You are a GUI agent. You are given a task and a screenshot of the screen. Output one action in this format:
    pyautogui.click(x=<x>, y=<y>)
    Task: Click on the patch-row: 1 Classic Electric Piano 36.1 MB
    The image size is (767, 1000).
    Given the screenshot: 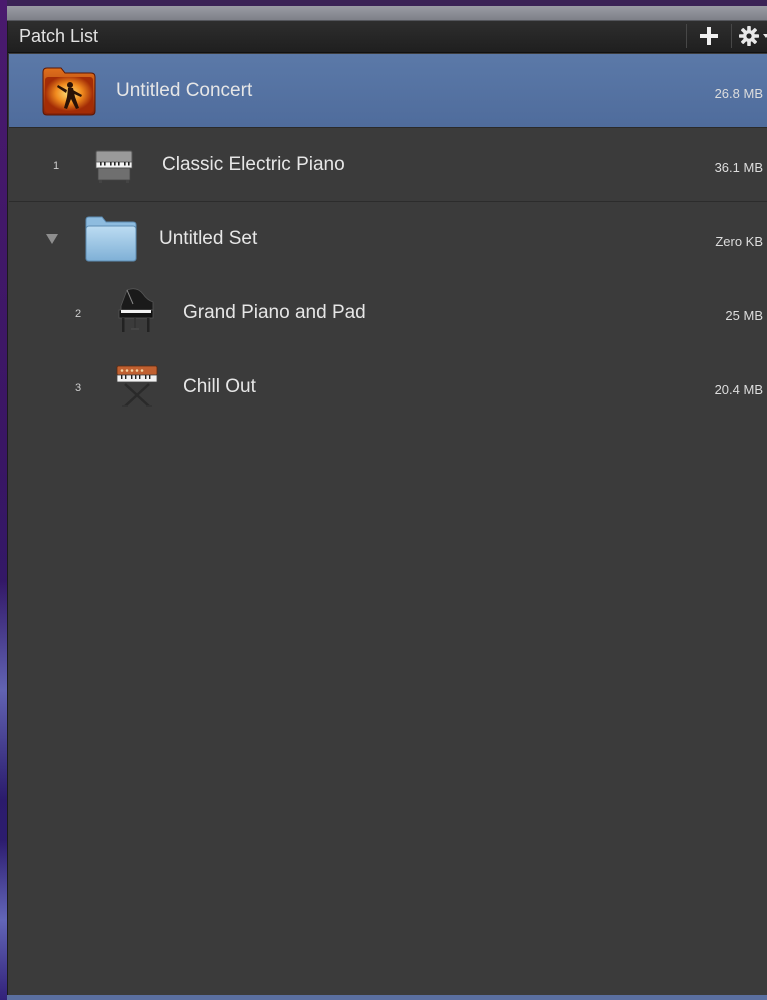 What is the action you would take?
    pyautogui.click(x=388, y=165)
    